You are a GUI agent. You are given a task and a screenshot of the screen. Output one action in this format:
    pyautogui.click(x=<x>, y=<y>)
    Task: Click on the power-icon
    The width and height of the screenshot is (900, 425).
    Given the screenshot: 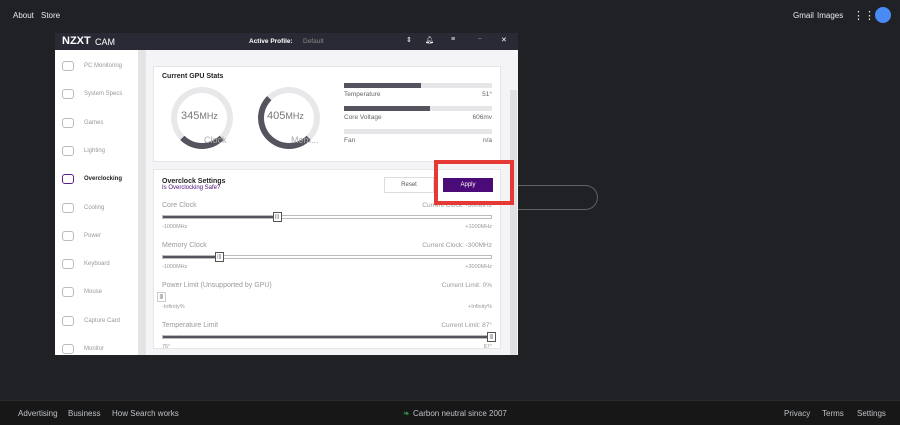 What is the action you would take?
    pyautogui.click(x=68, y=235)
    